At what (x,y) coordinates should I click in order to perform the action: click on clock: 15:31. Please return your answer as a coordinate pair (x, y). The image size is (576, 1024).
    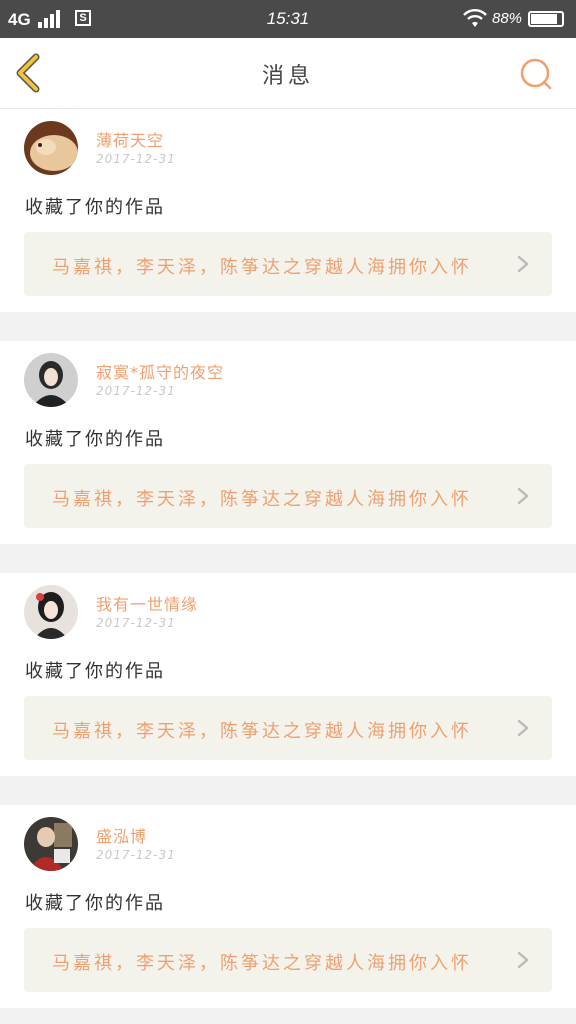
    Looking at the image, I should click on (288, 18).